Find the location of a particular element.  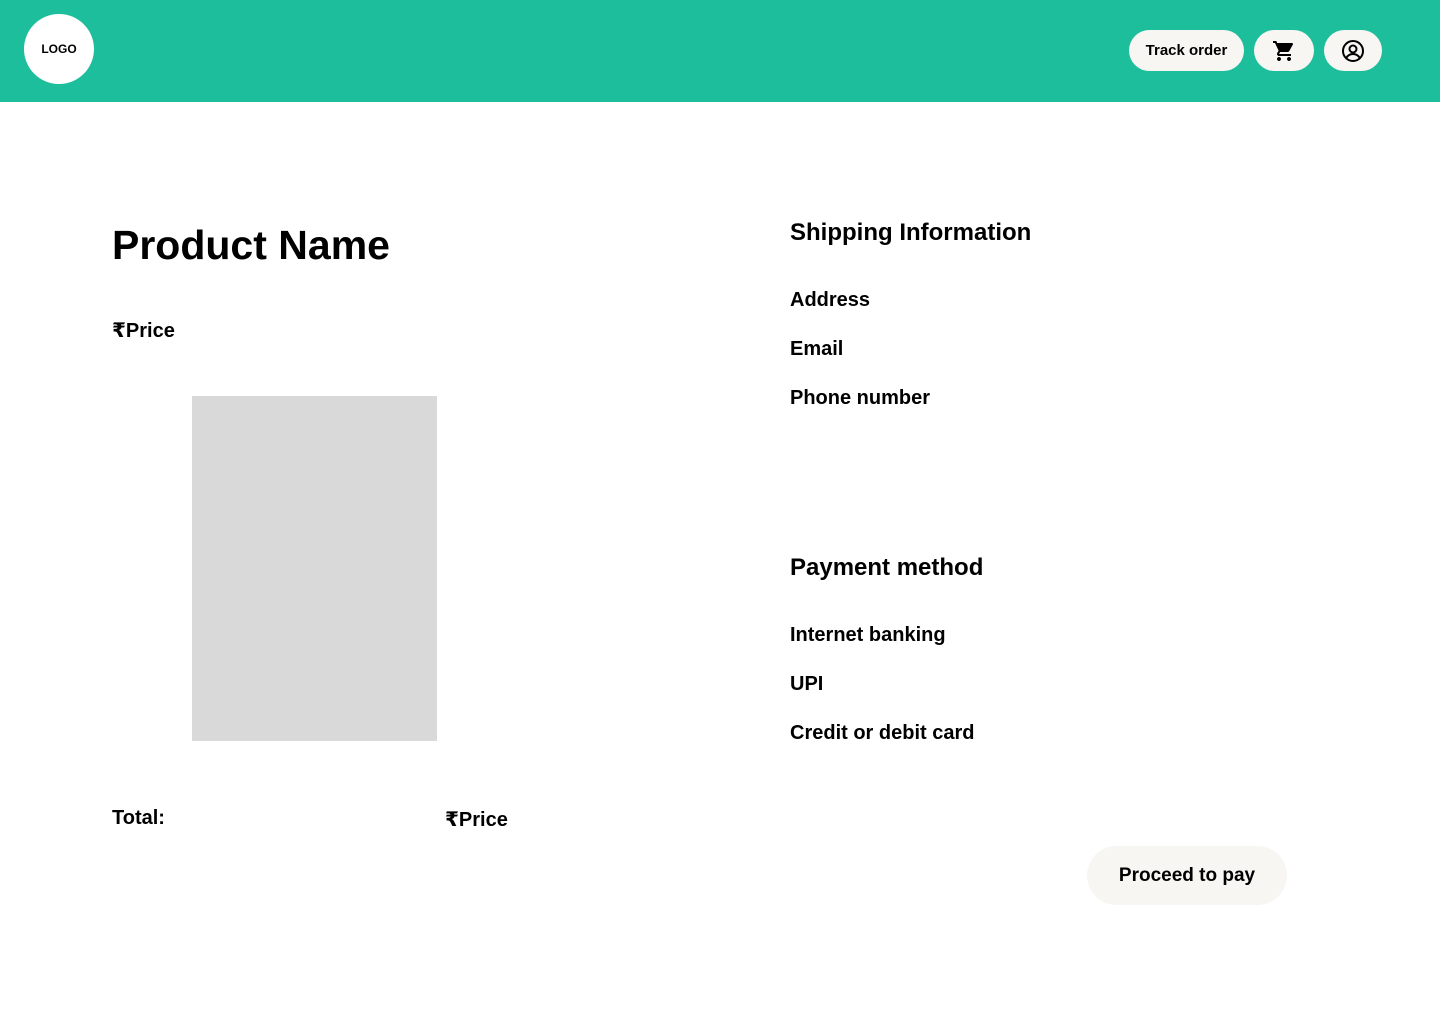

logo: LOGO is located at coordinates (59, 49).